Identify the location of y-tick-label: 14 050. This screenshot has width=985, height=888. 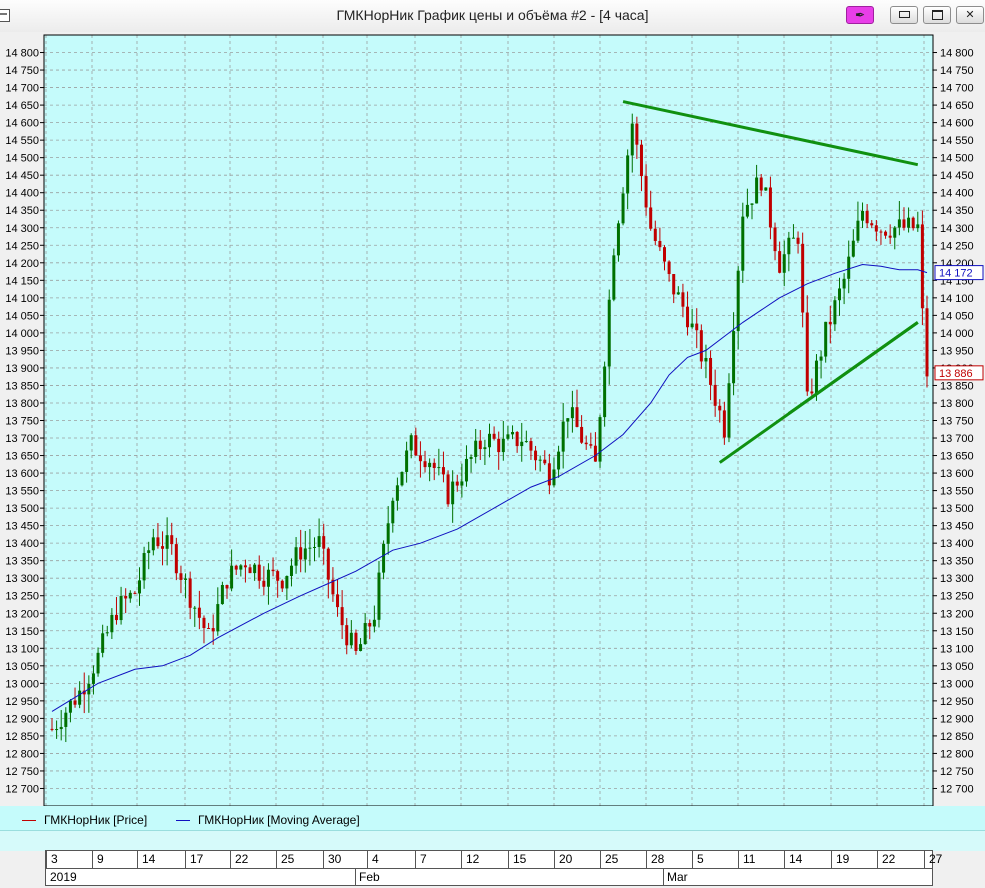
(957, 316).